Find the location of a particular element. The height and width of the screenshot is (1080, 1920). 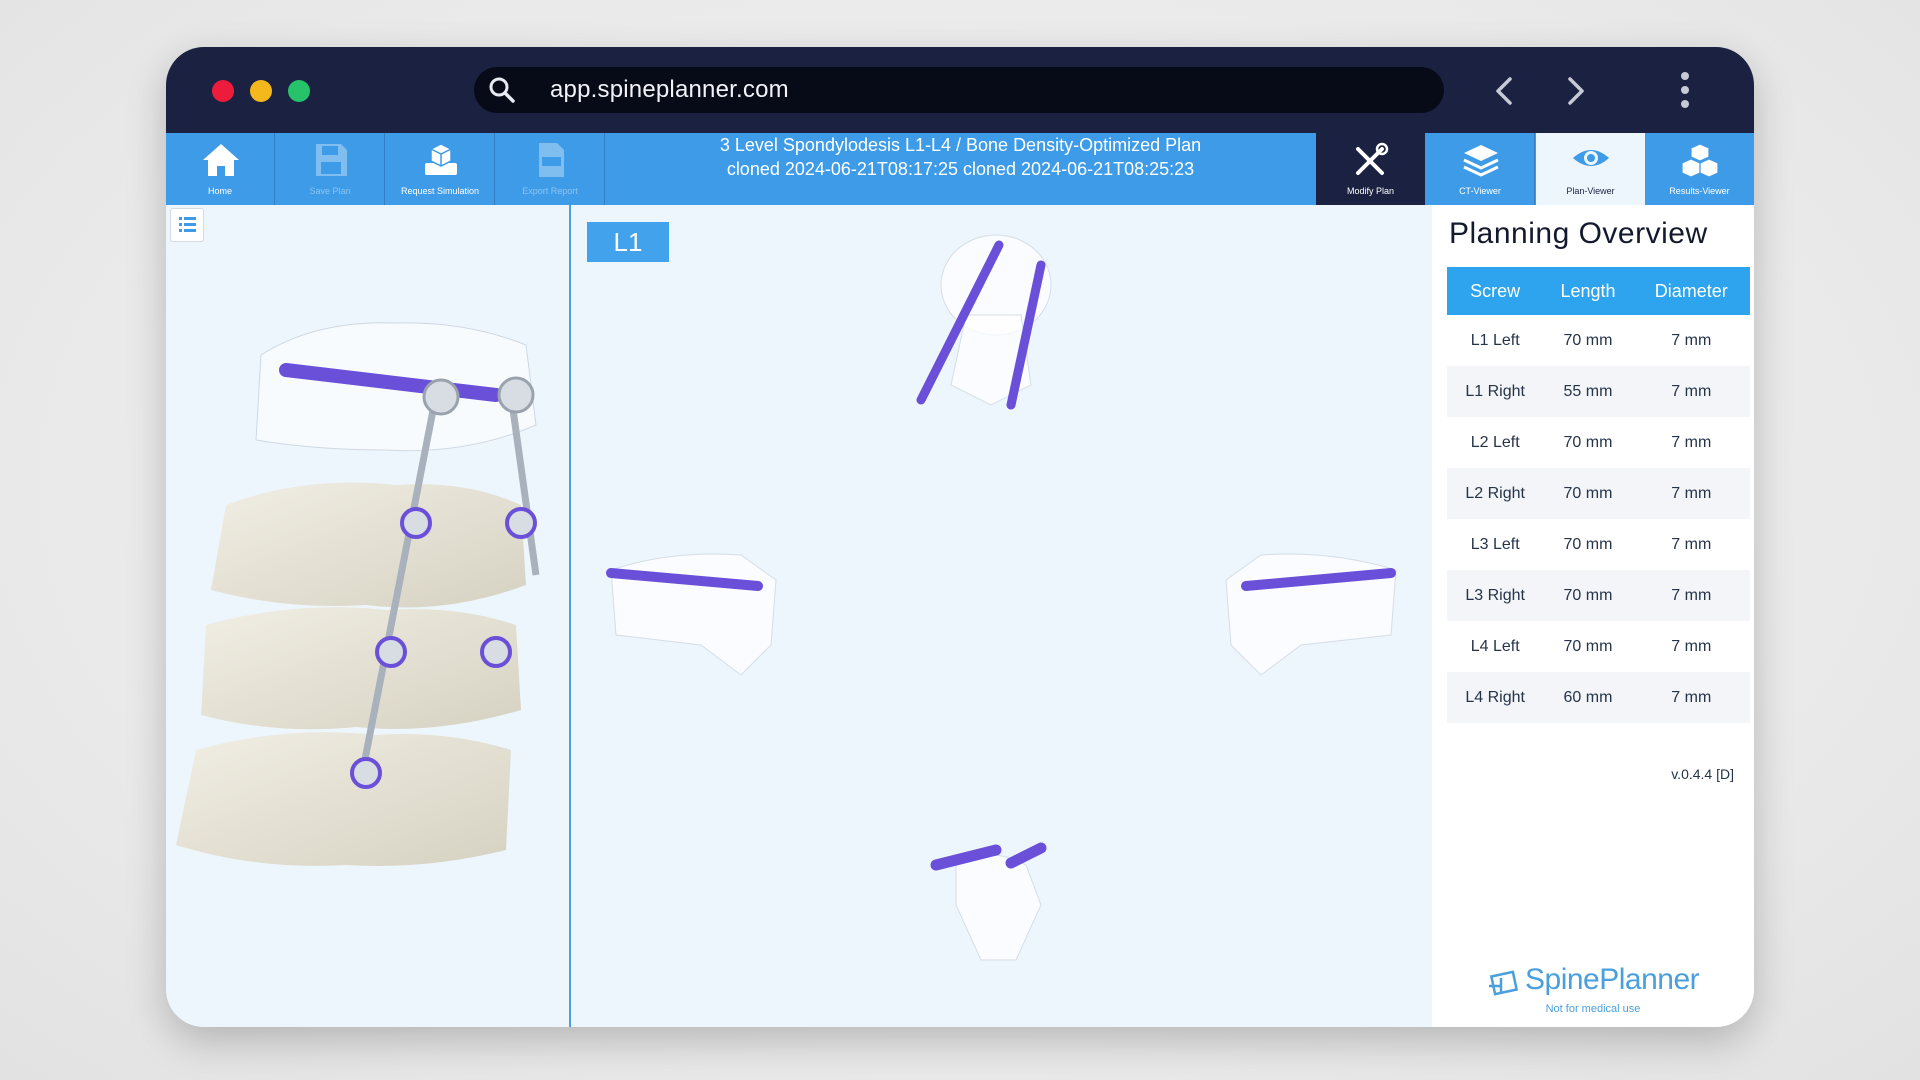

ct-viewer-button: CT-Viewer is located at coordinates (1480, 169).